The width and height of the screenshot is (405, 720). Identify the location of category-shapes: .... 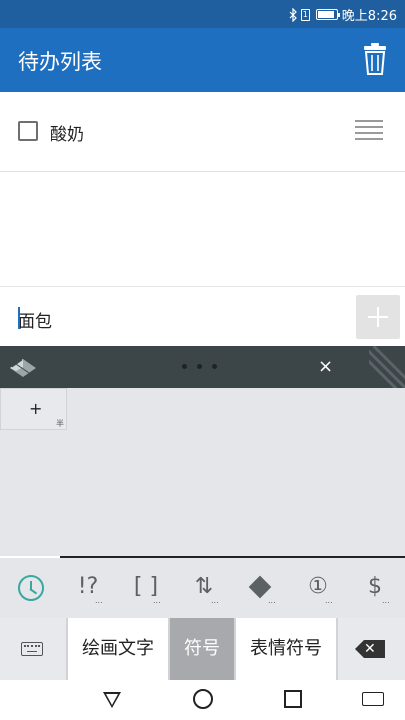
(261, 588).